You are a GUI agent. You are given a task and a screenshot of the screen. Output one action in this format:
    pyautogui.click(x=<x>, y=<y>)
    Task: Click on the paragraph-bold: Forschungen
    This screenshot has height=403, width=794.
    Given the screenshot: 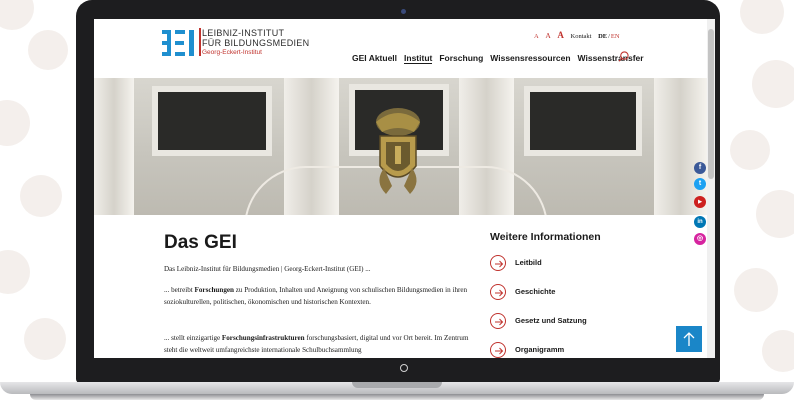 What is the action you would take?
    pyautogui.click(x=214, y=290)
    